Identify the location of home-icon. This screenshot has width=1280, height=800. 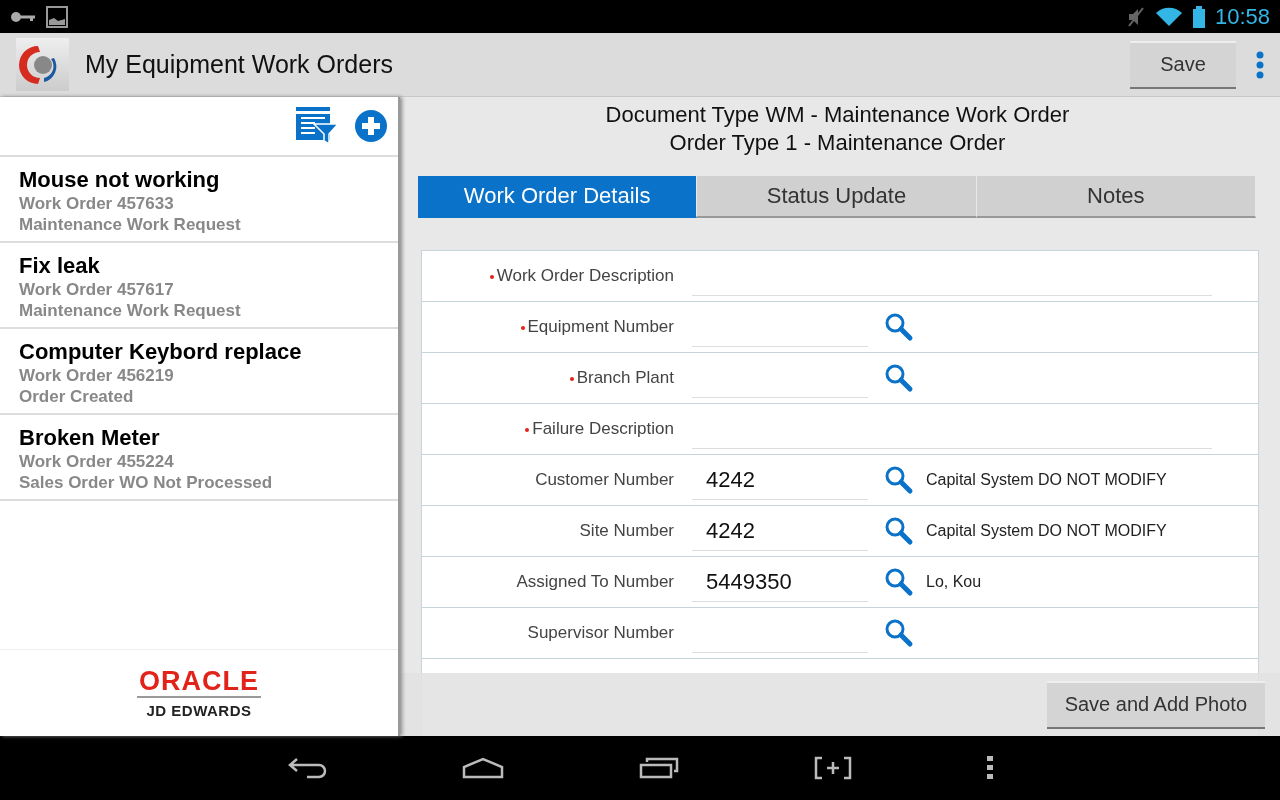
(483, 768).